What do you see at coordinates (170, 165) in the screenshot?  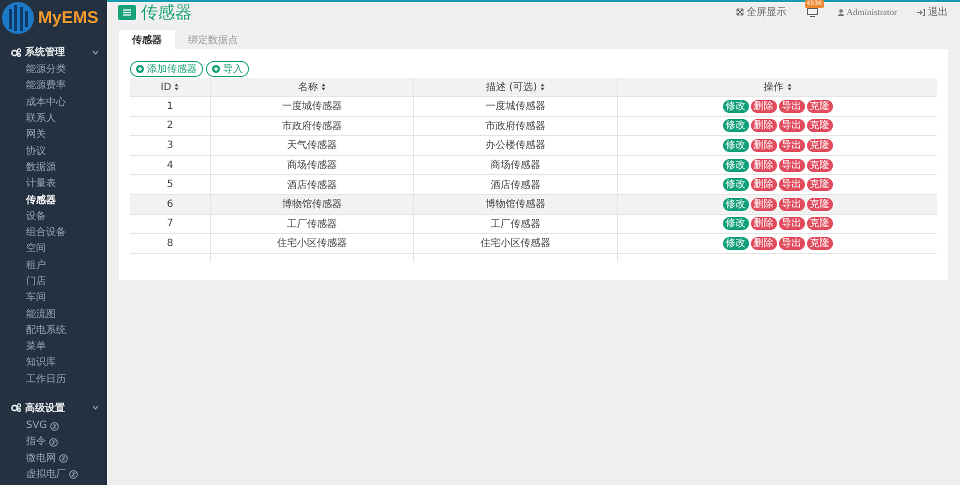 I see `table-cell: 4` at bounding box center [170, 165].